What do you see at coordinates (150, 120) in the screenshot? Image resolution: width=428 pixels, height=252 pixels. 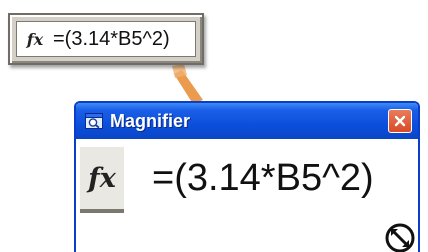 I see `window-title: Magnifier` at bounding box center [150, 120].